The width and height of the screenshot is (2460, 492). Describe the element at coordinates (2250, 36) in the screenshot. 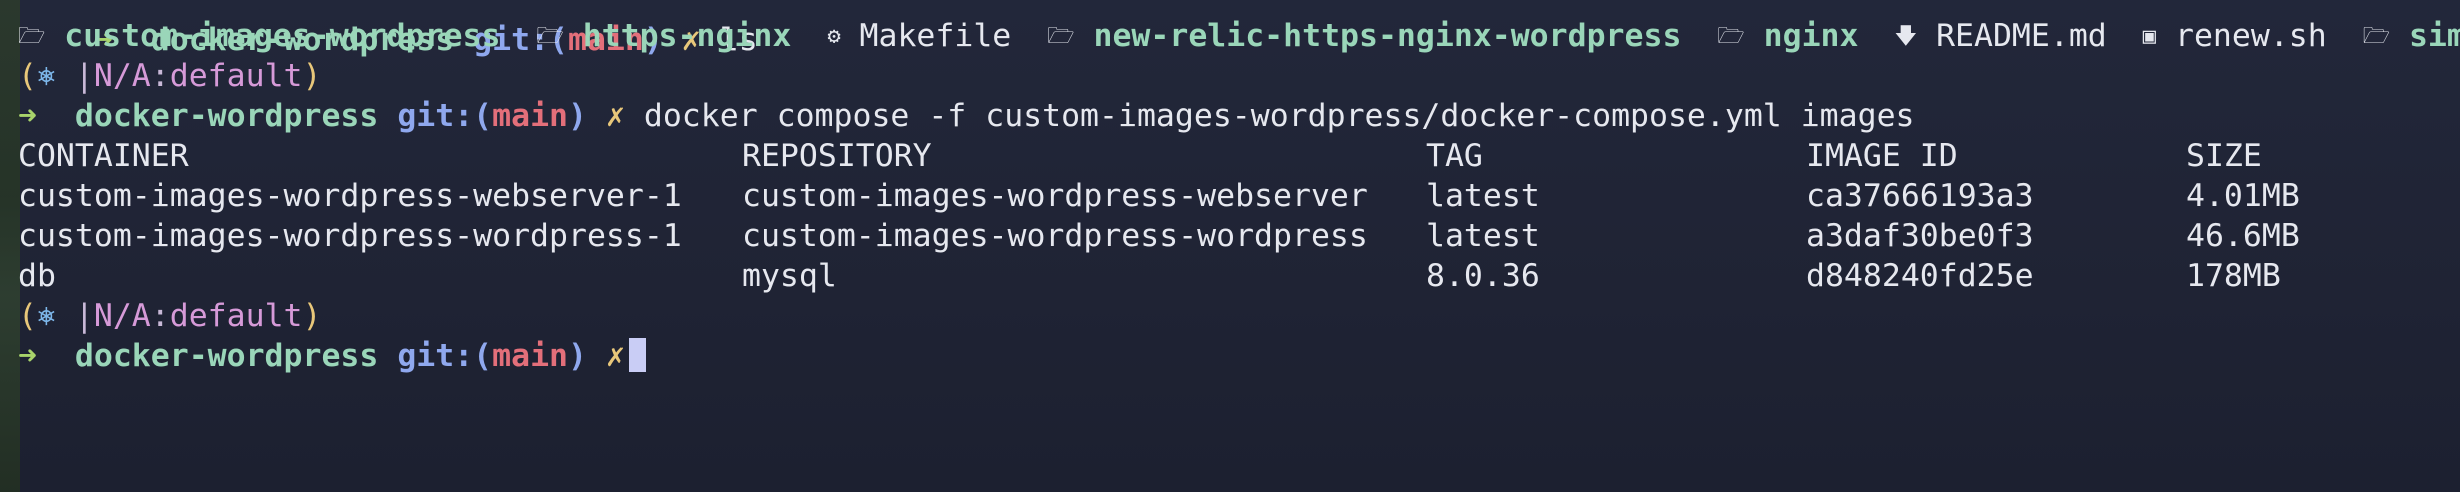

I see `ls-entry-name: renew.sh` at that location.